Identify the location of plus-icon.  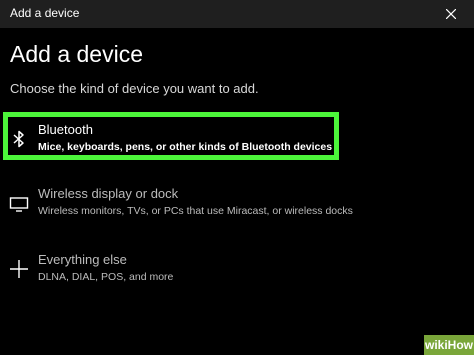
(19, 269).